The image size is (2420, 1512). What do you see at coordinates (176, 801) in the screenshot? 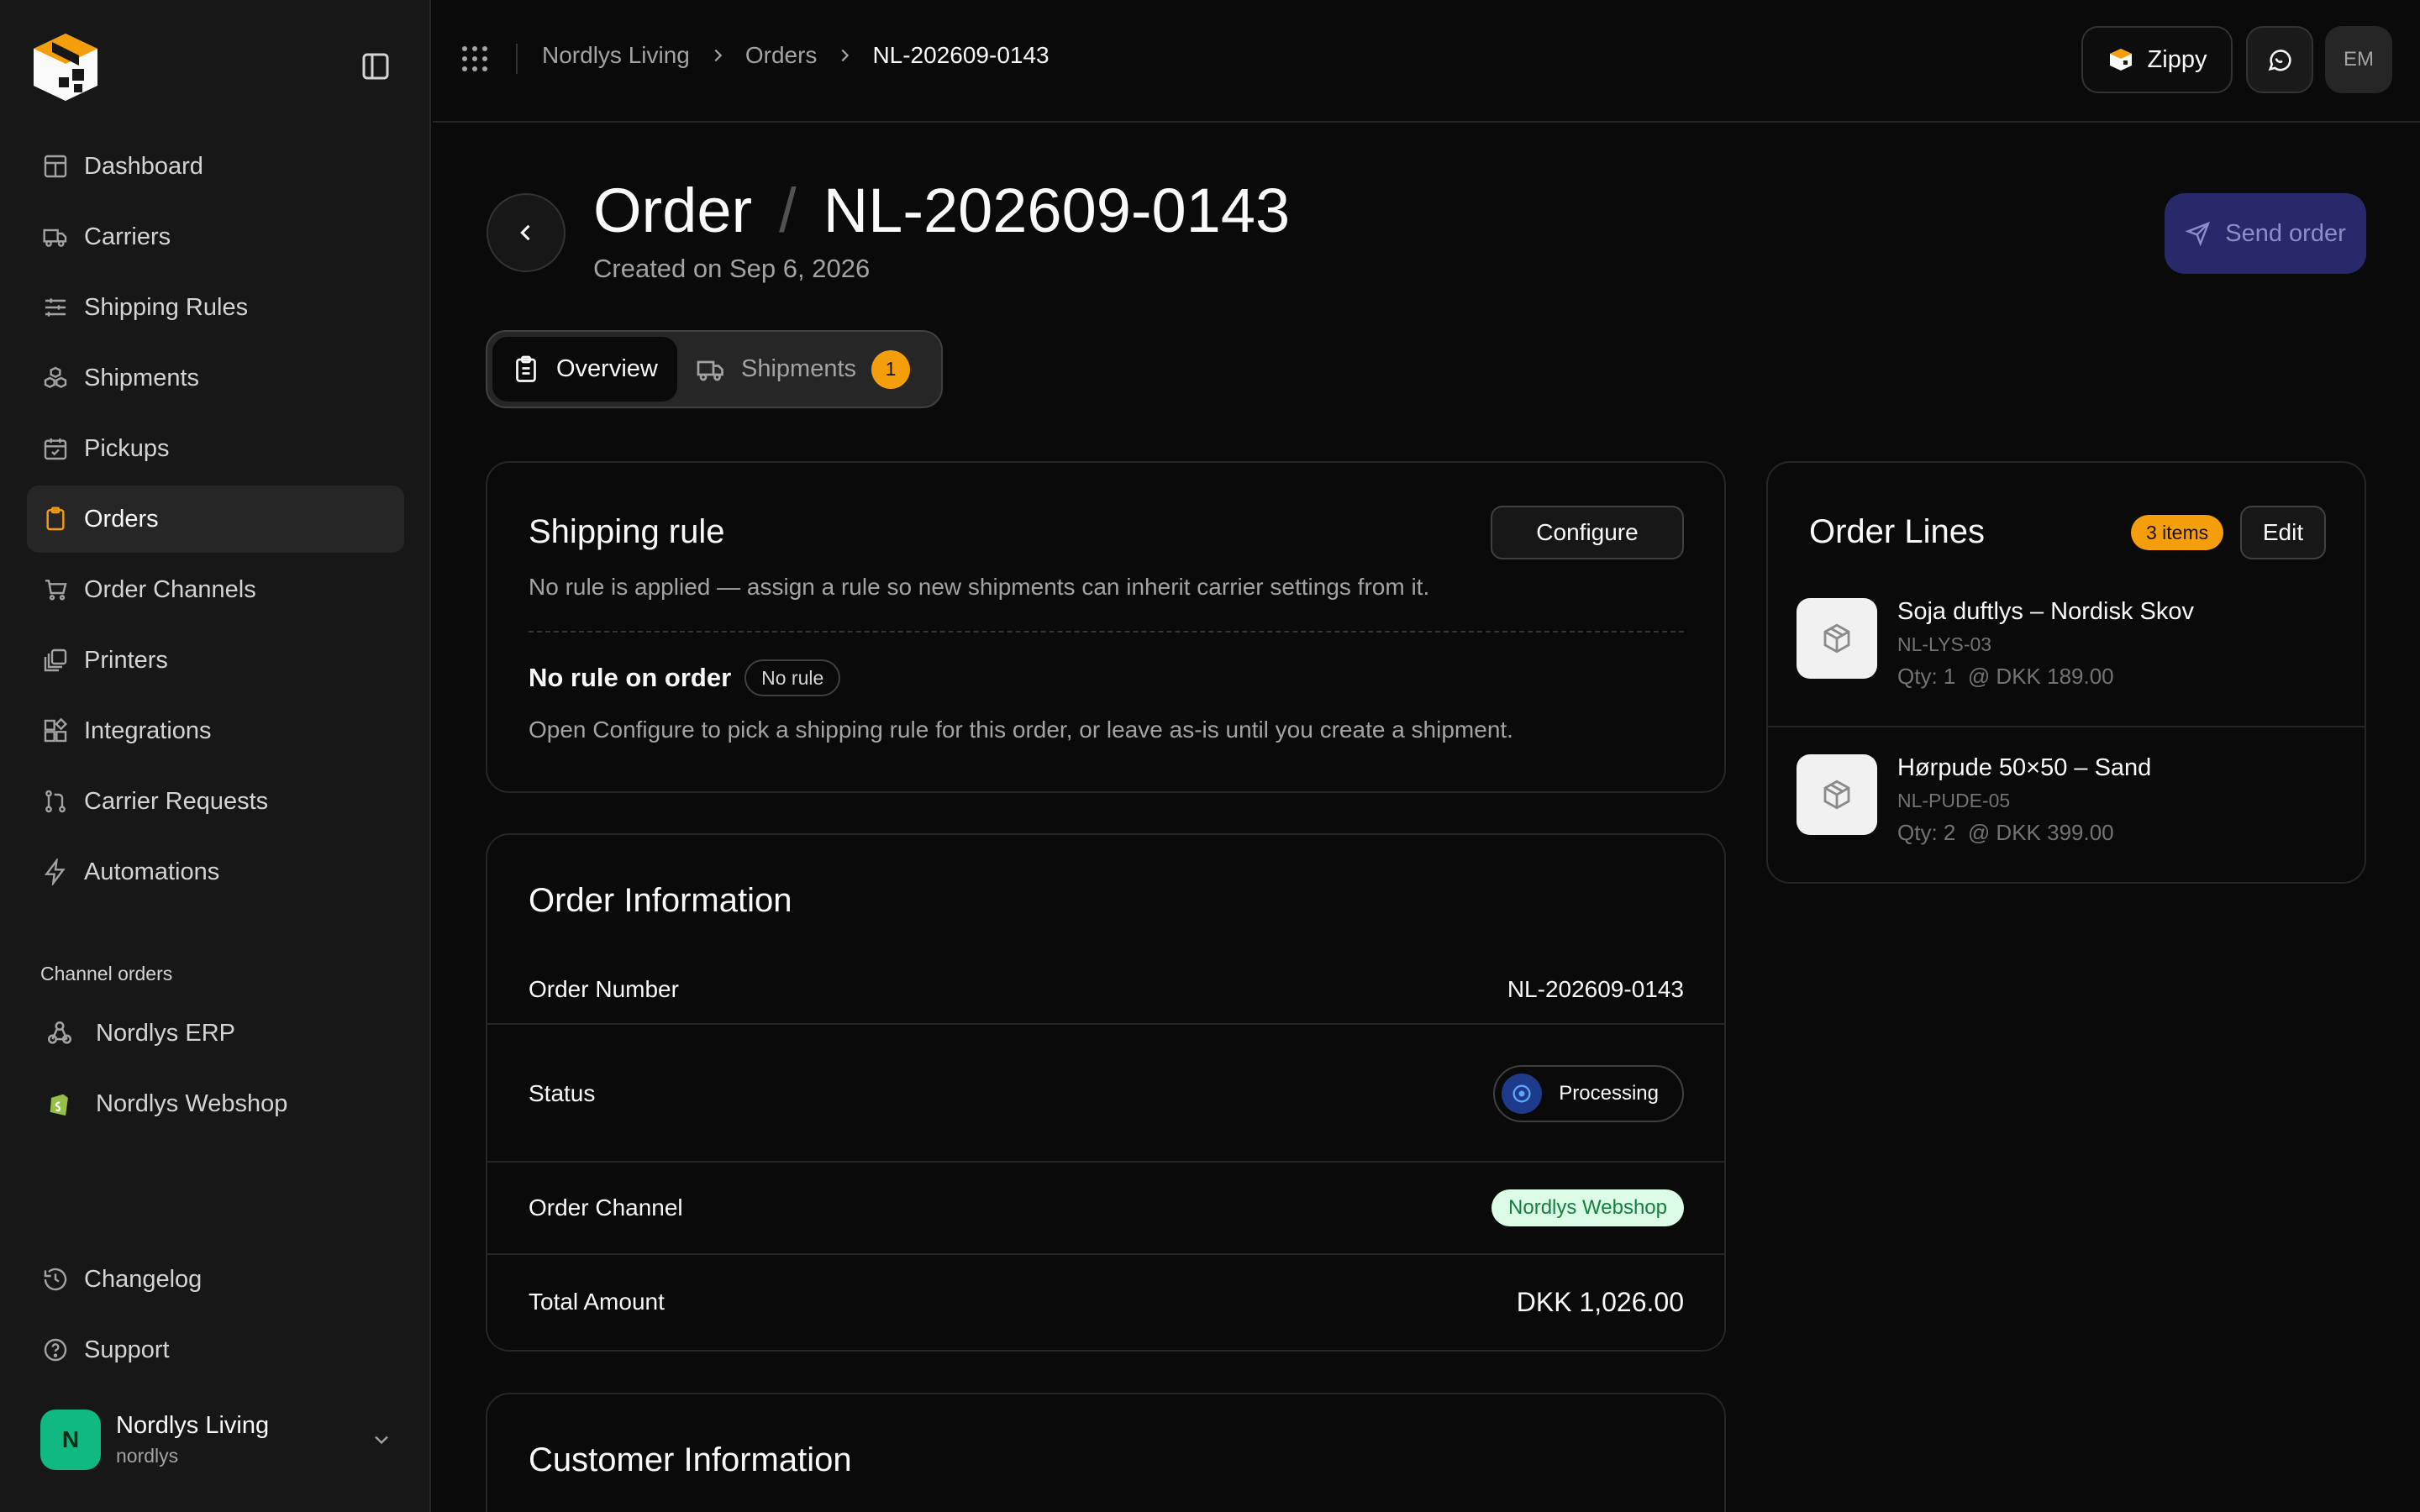
I see `sidebar-item-label: Carrier Requests` at bounding box center [176, 801].